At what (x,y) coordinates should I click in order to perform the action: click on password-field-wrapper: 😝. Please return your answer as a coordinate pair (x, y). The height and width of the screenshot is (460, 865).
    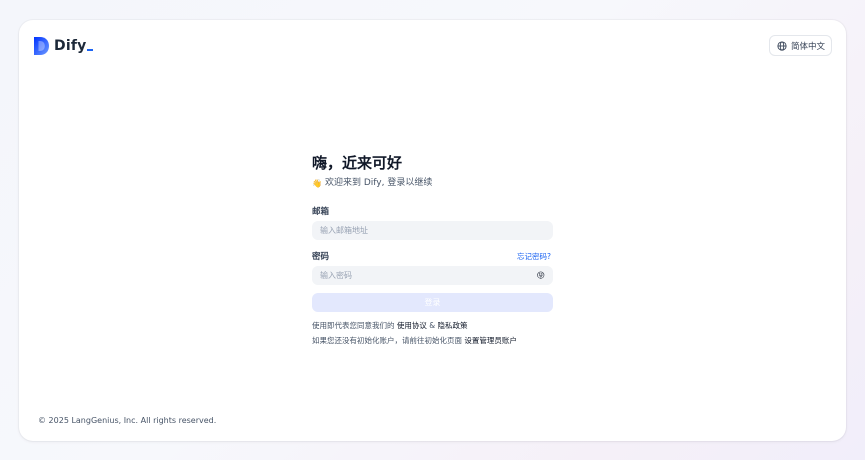
    Looking at the image, I should click on (432, 275).